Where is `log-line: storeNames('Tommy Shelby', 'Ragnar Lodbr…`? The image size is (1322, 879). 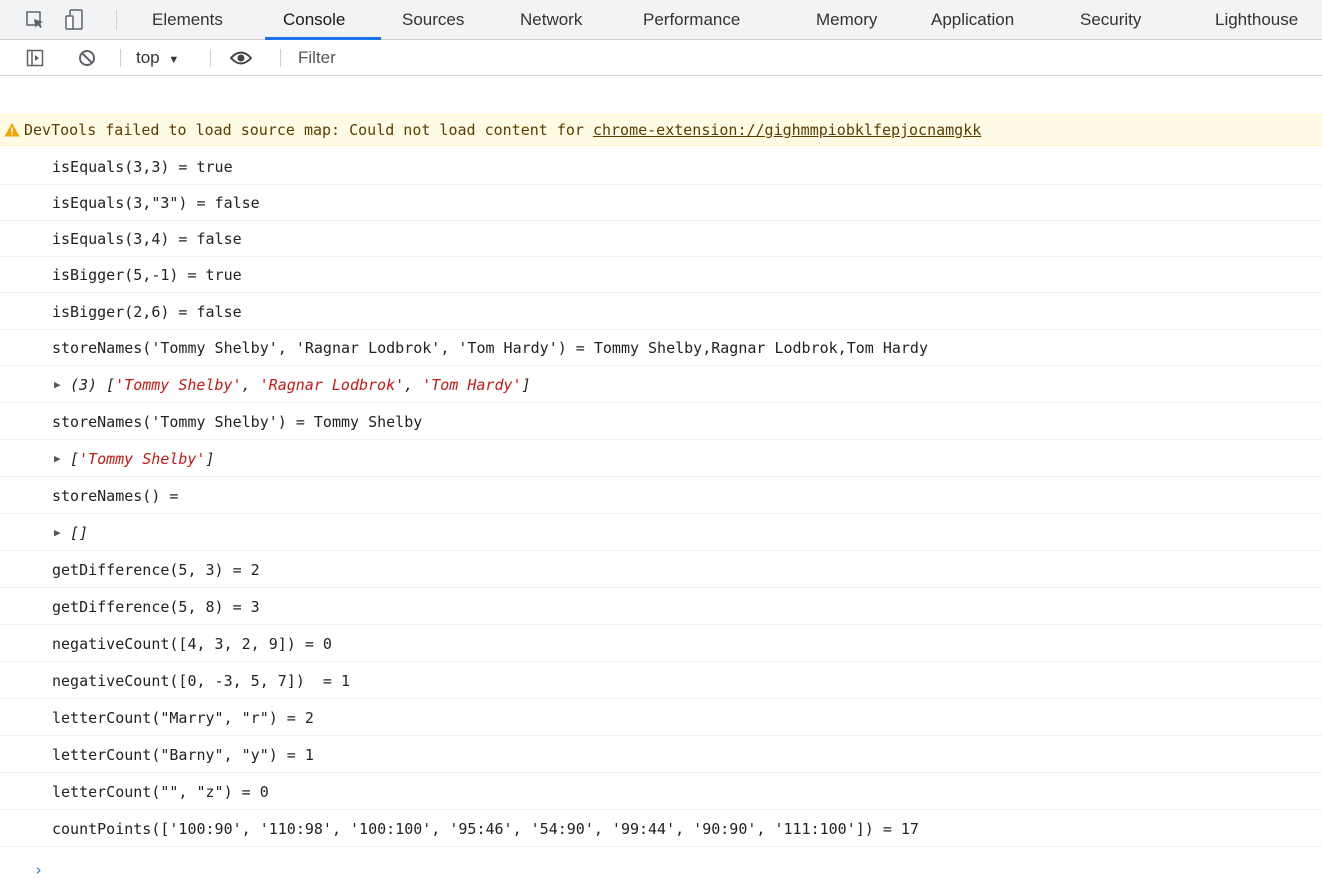
log-line: storeNames('Tommy Shelby', 'Ragnar Lodbr… is located at coordinates (661, 348).